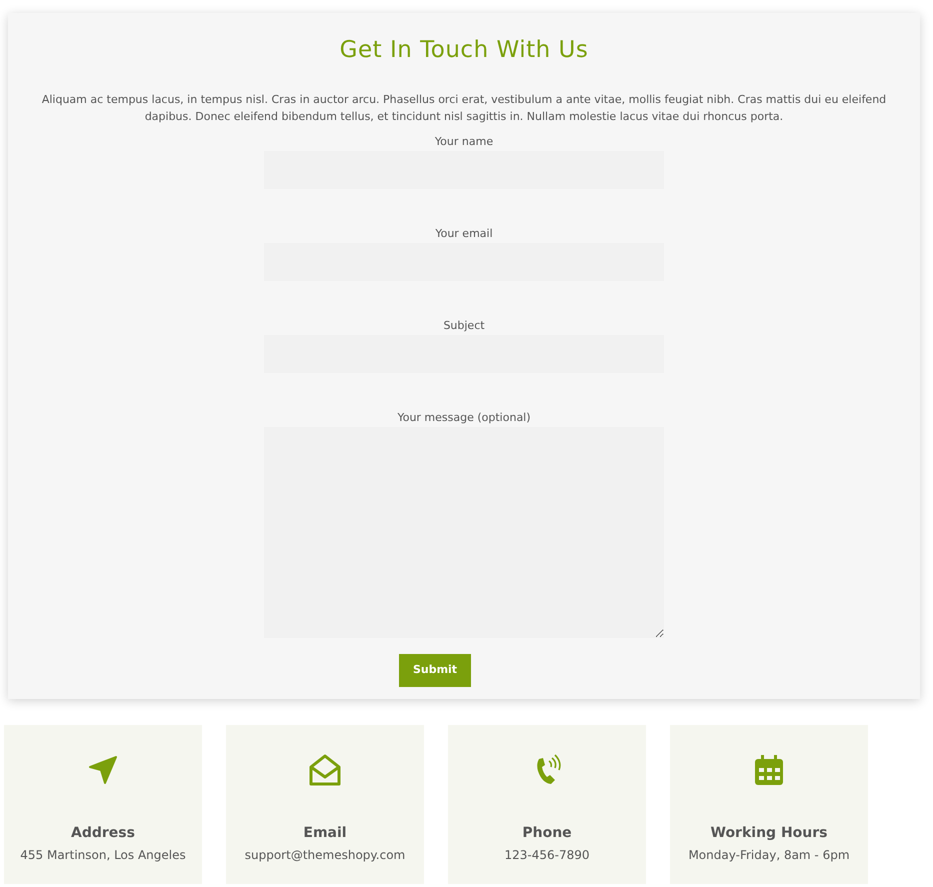 The image size is (933, 887). What do you see at coordinates (547, 833) in the screenshot?
I see `card-title: Phone` at bounding box center [547, 833].